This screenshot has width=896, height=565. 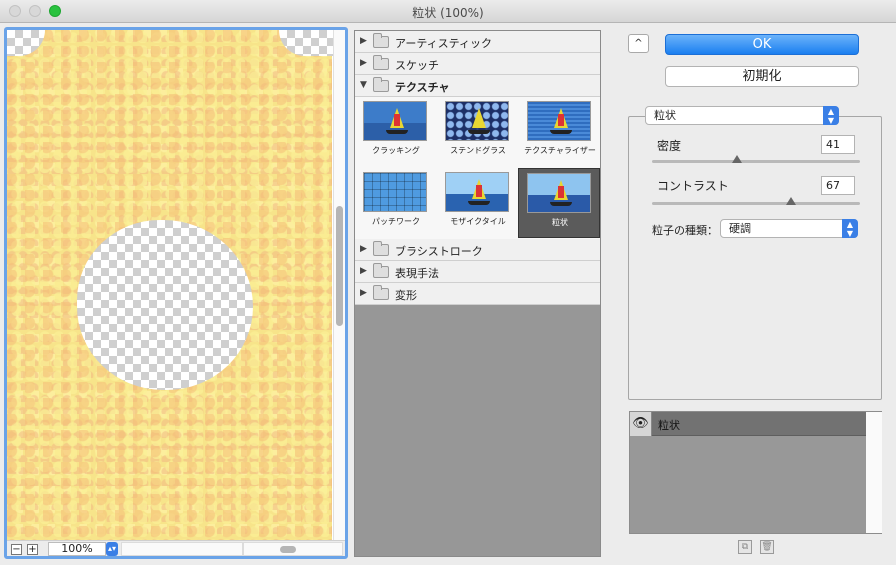 What do you see at coordinates (381, 84) in the screenshot?
I see `open-folder-icon` at bounding box center [381, 84].